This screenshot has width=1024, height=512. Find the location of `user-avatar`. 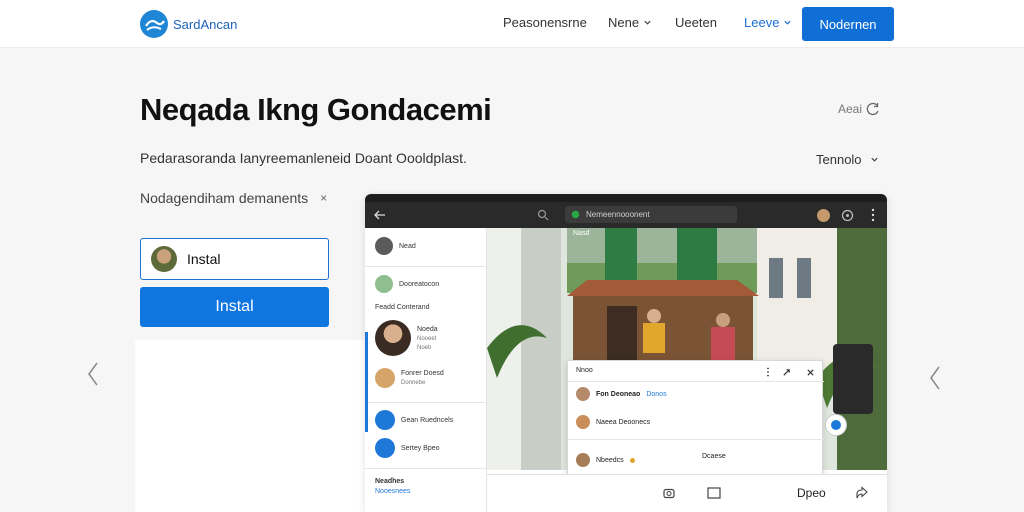

user-avatar is located at coordinates (823, 215).